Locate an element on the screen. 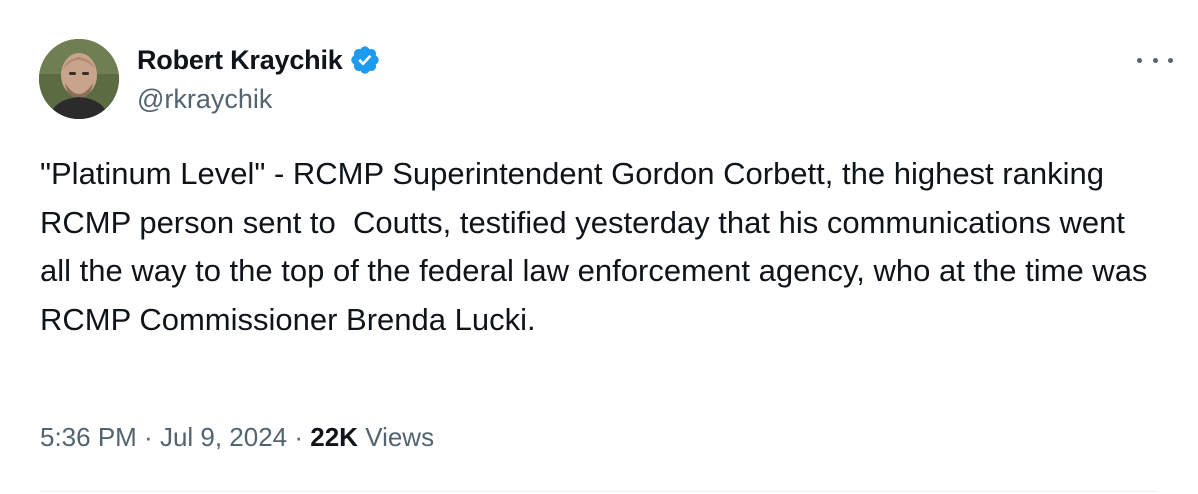 This screenshot has height=494, width=1198. verified-badge-icon is located at coordinates (365, 60).